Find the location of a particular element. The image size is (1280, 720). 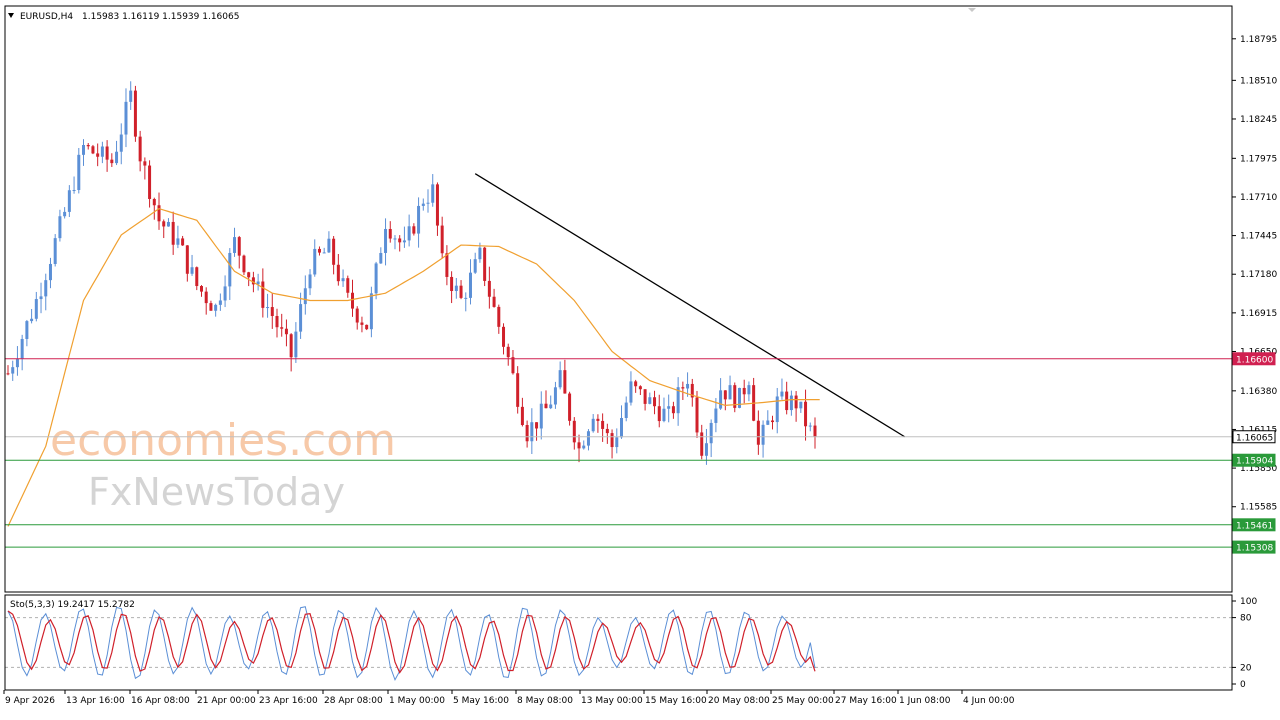

time-tick-label: 8 May 08:00 is located at coordinates (545, 701).